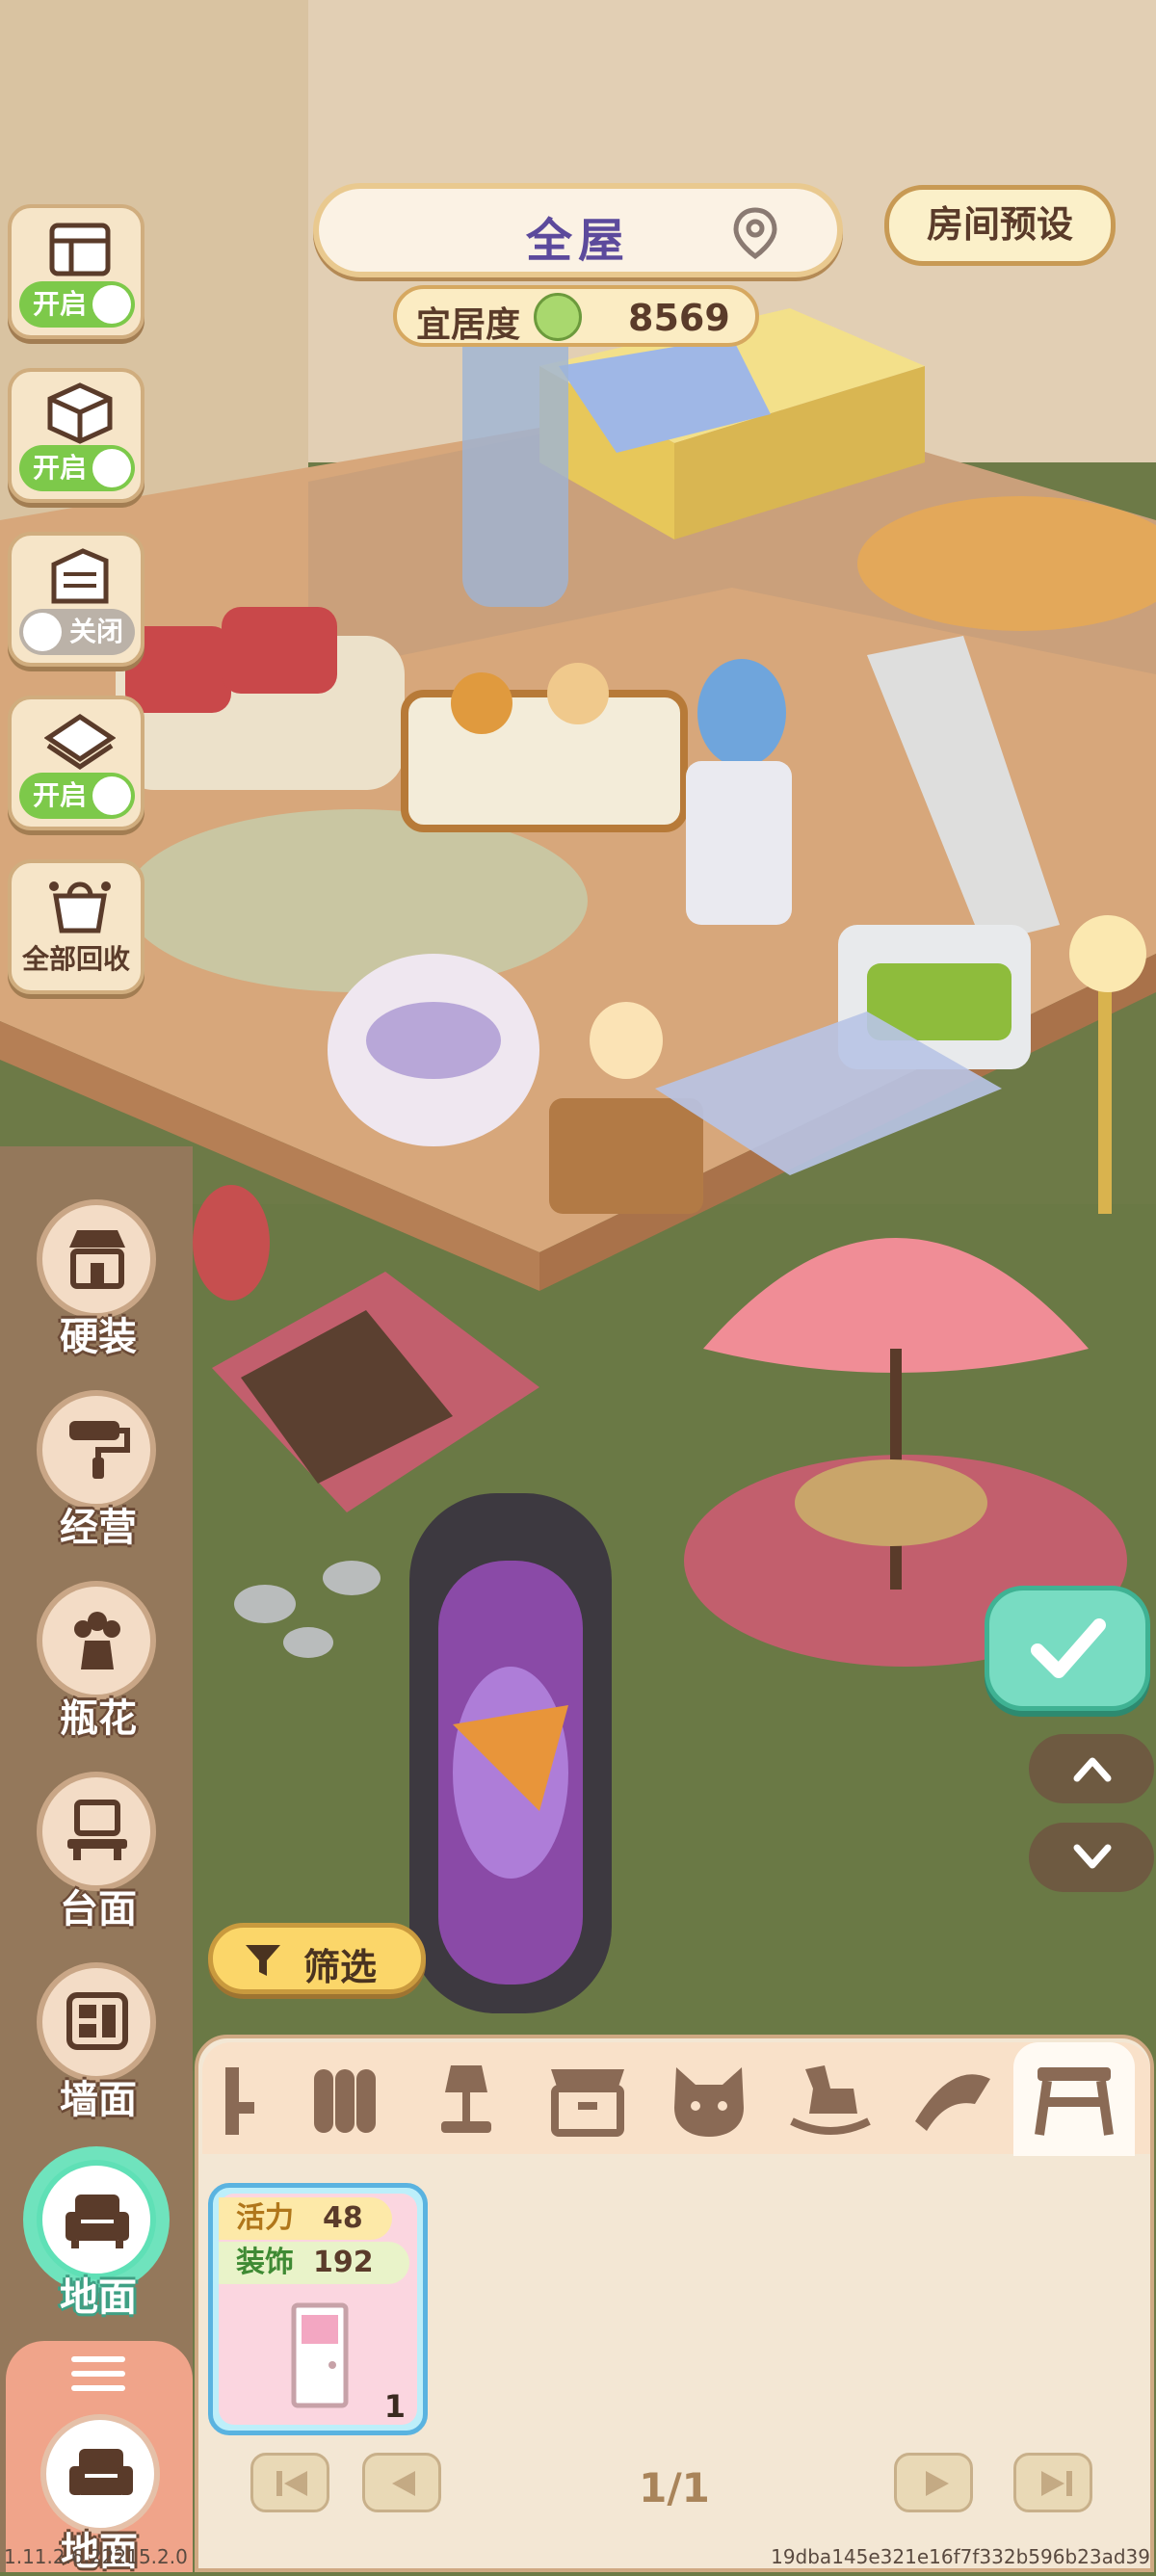 The image size is (1156, 2576). Describe the element at coordinates (97, 1830) in the screenshot. I see `table-icon` at that location.